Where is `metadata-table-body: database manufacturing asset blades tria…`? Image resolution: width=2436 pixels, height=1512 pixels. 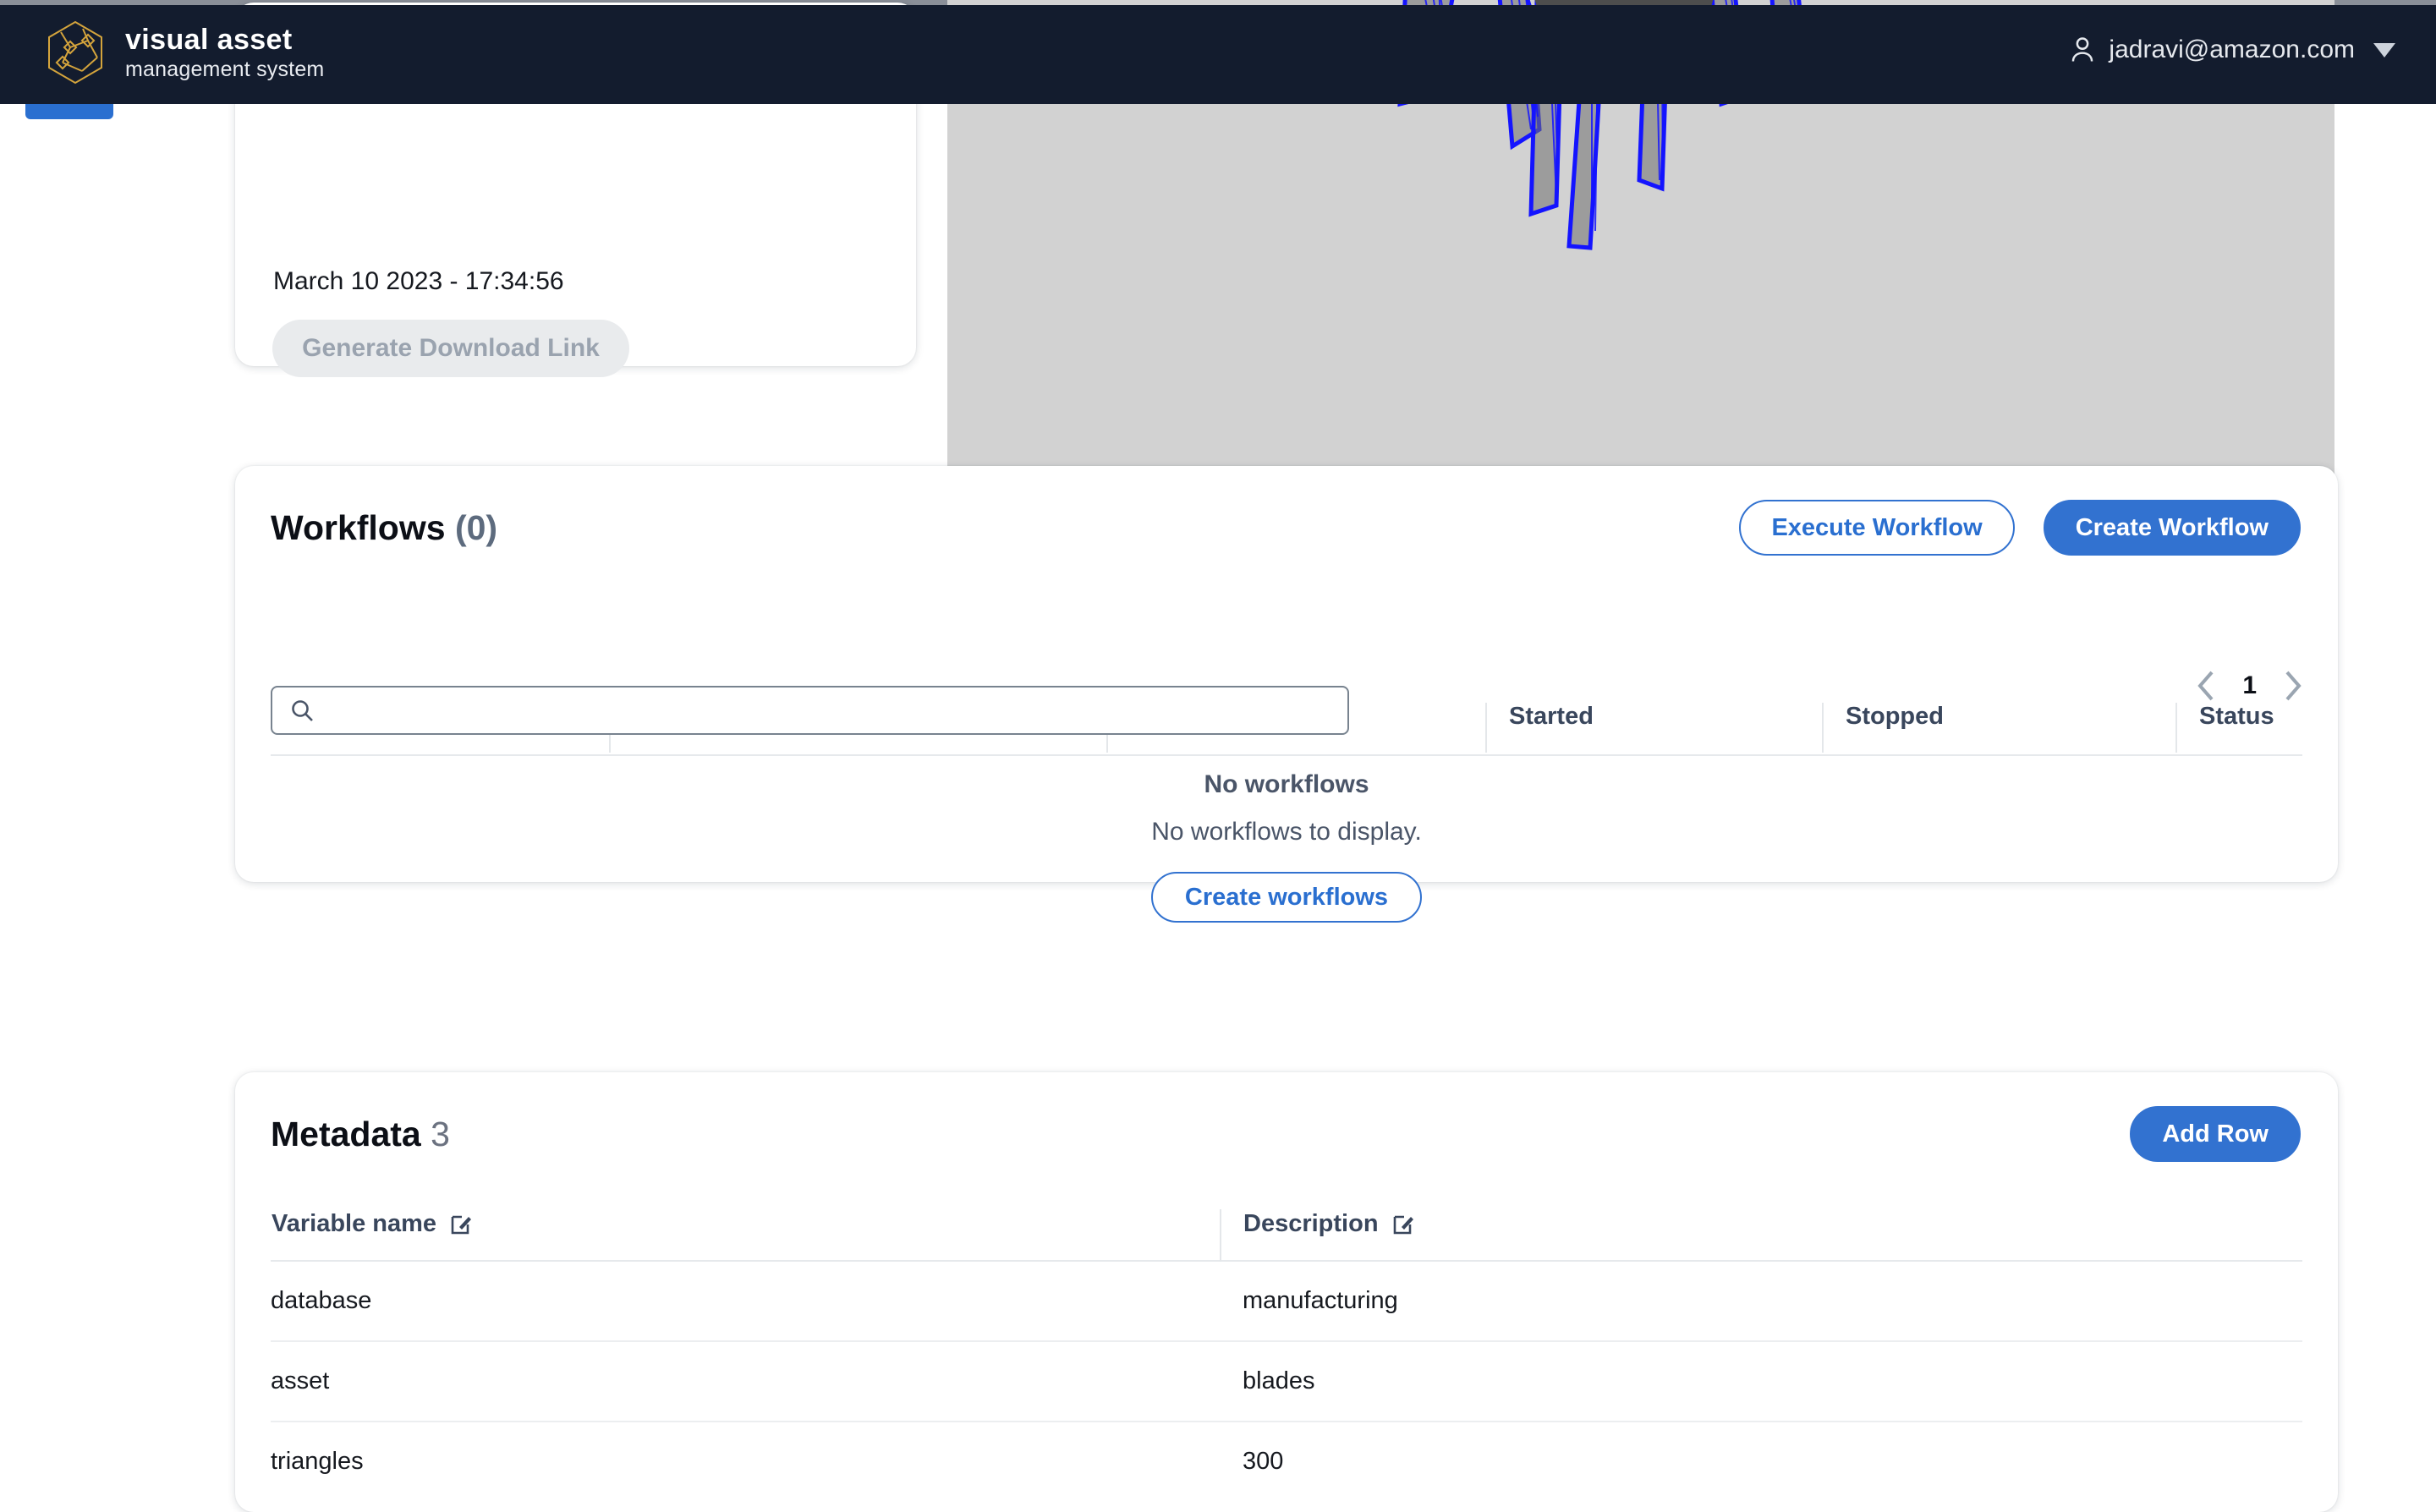 metadata-table-body: database manufacturing asset blades tria… is located at coordinates (1287, 1380).